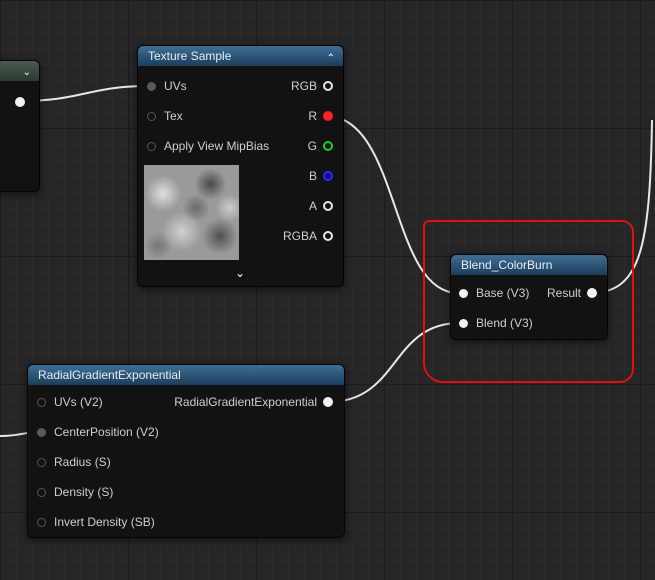 The image size is (655, 580). I want to click on chevron-up-icon: ⌃, so click(331, 59).